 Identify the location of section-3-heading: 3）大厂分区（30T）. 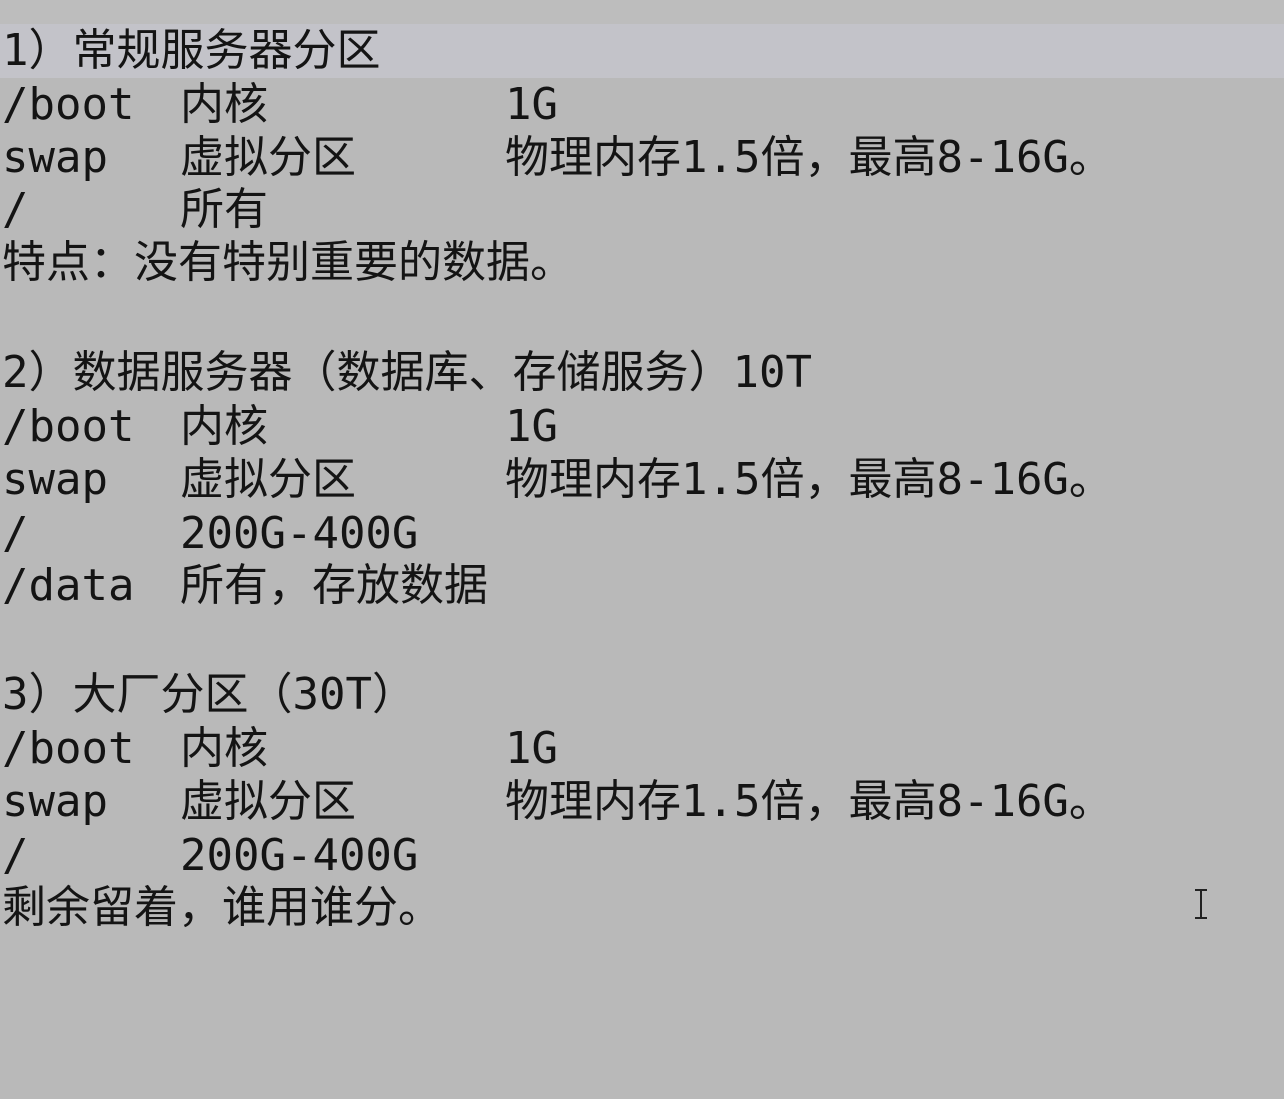
(209, 695).